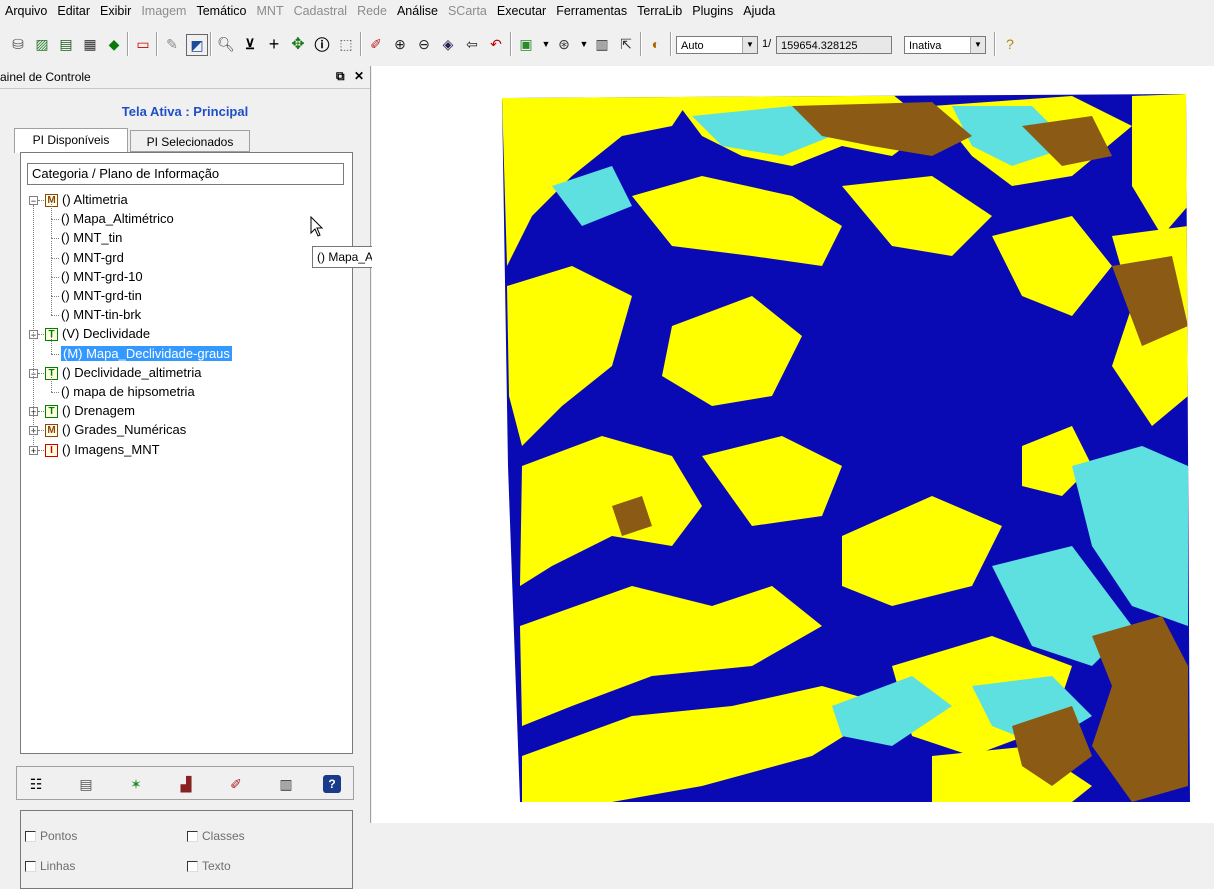  I want to click on cut-icon: ⊻, so click(250, 44).